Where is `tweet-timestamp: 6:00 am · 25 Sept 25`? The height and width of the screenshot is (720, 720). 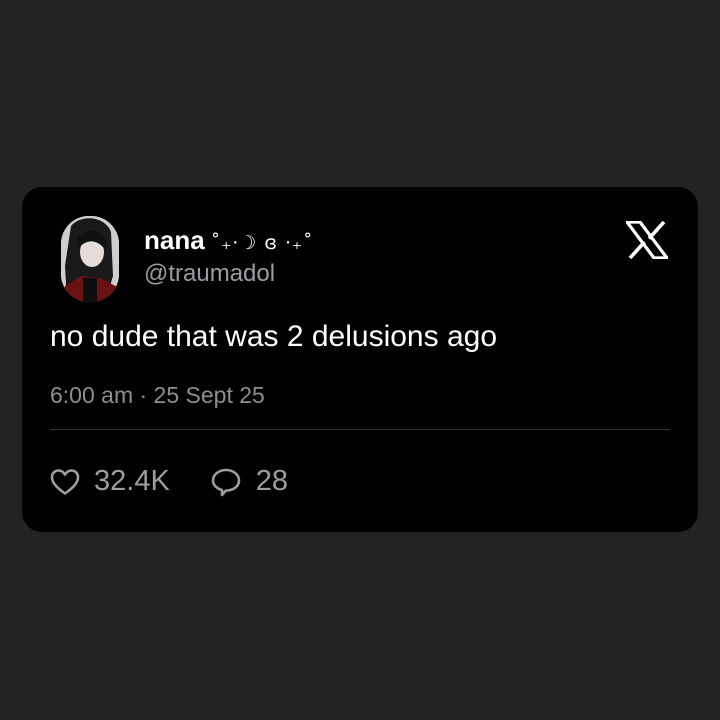 tweet-timestamp: 6:00 am · 25 Sept 25 is located at coordinates (157, 395).